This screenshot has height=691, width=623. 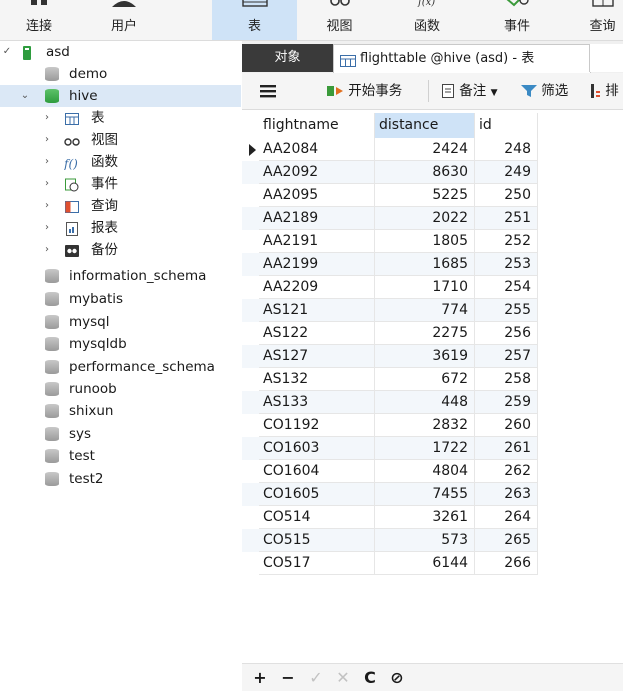 I want to click on table-row: AS122 2275 256, so click(x=390, y=333).